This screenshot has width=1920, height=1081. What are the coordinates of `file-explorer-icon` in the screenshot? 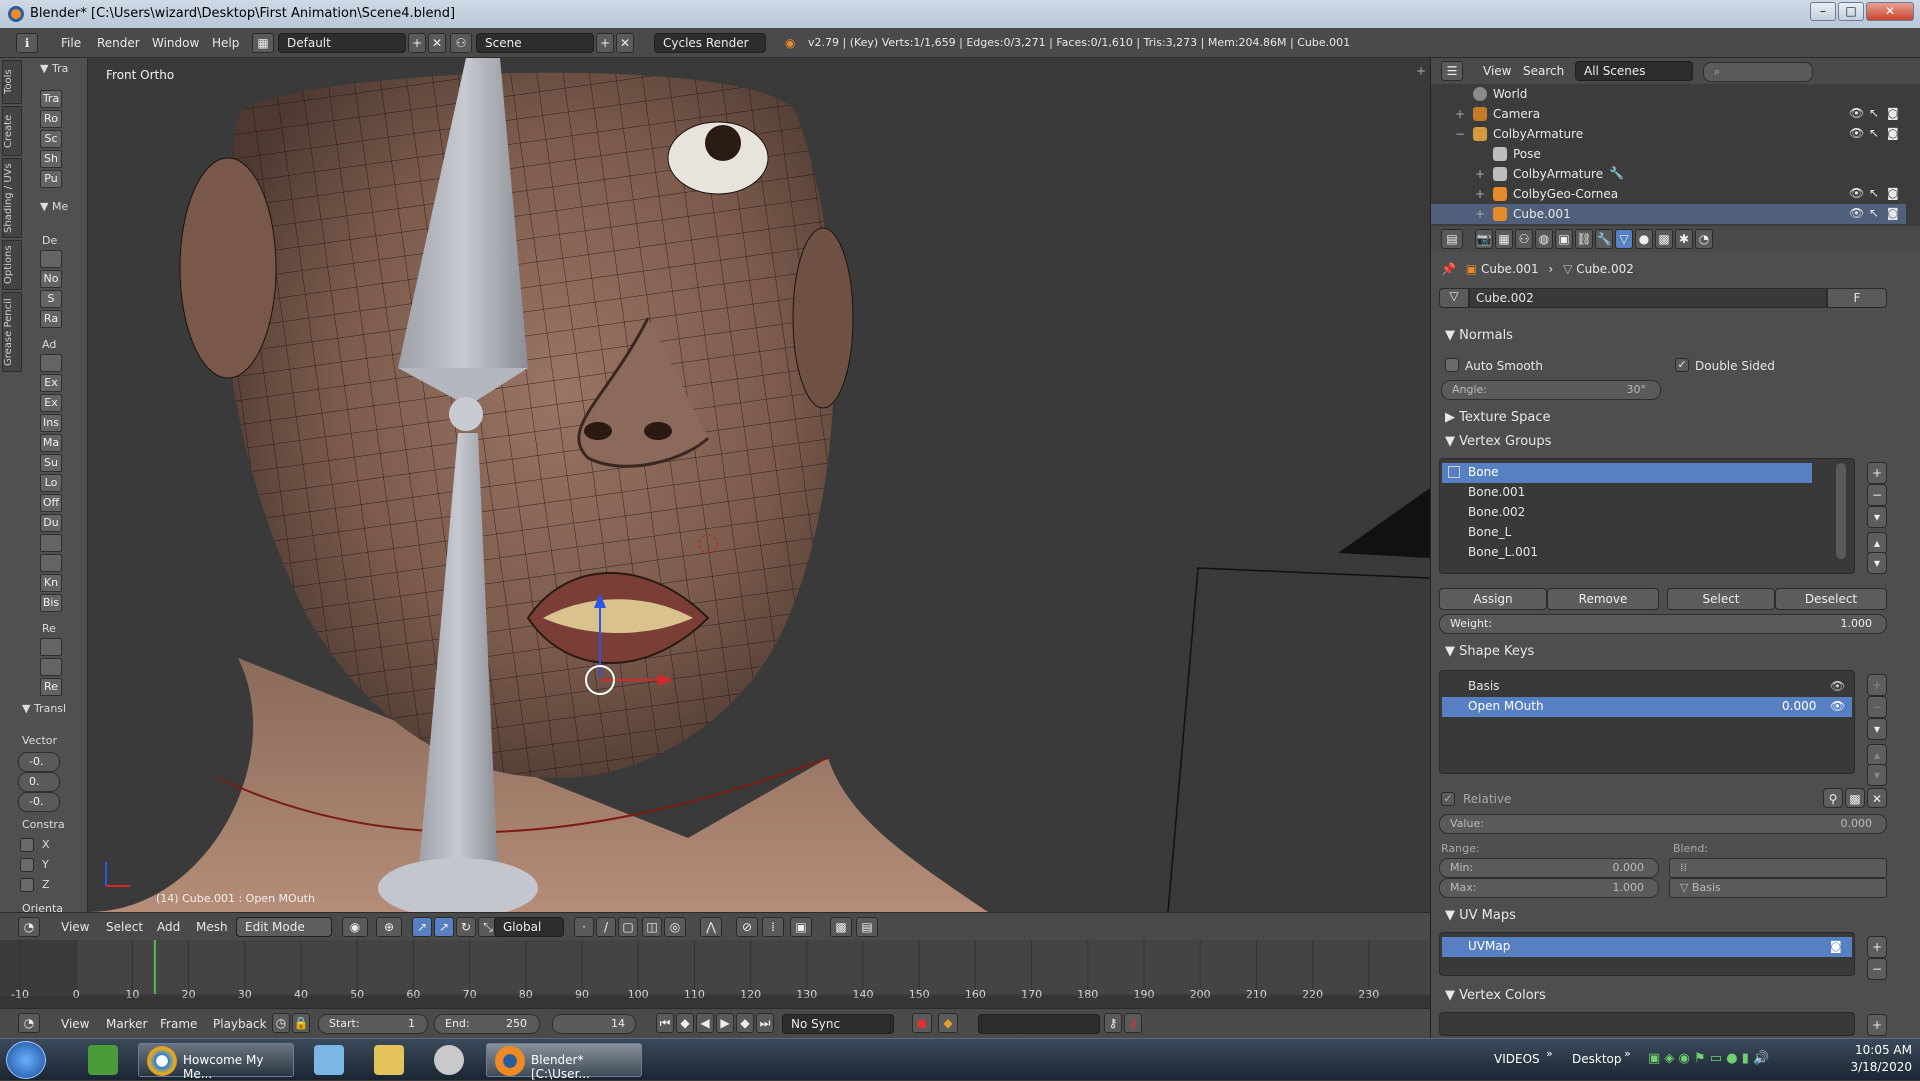 It's located at (389, 1060).